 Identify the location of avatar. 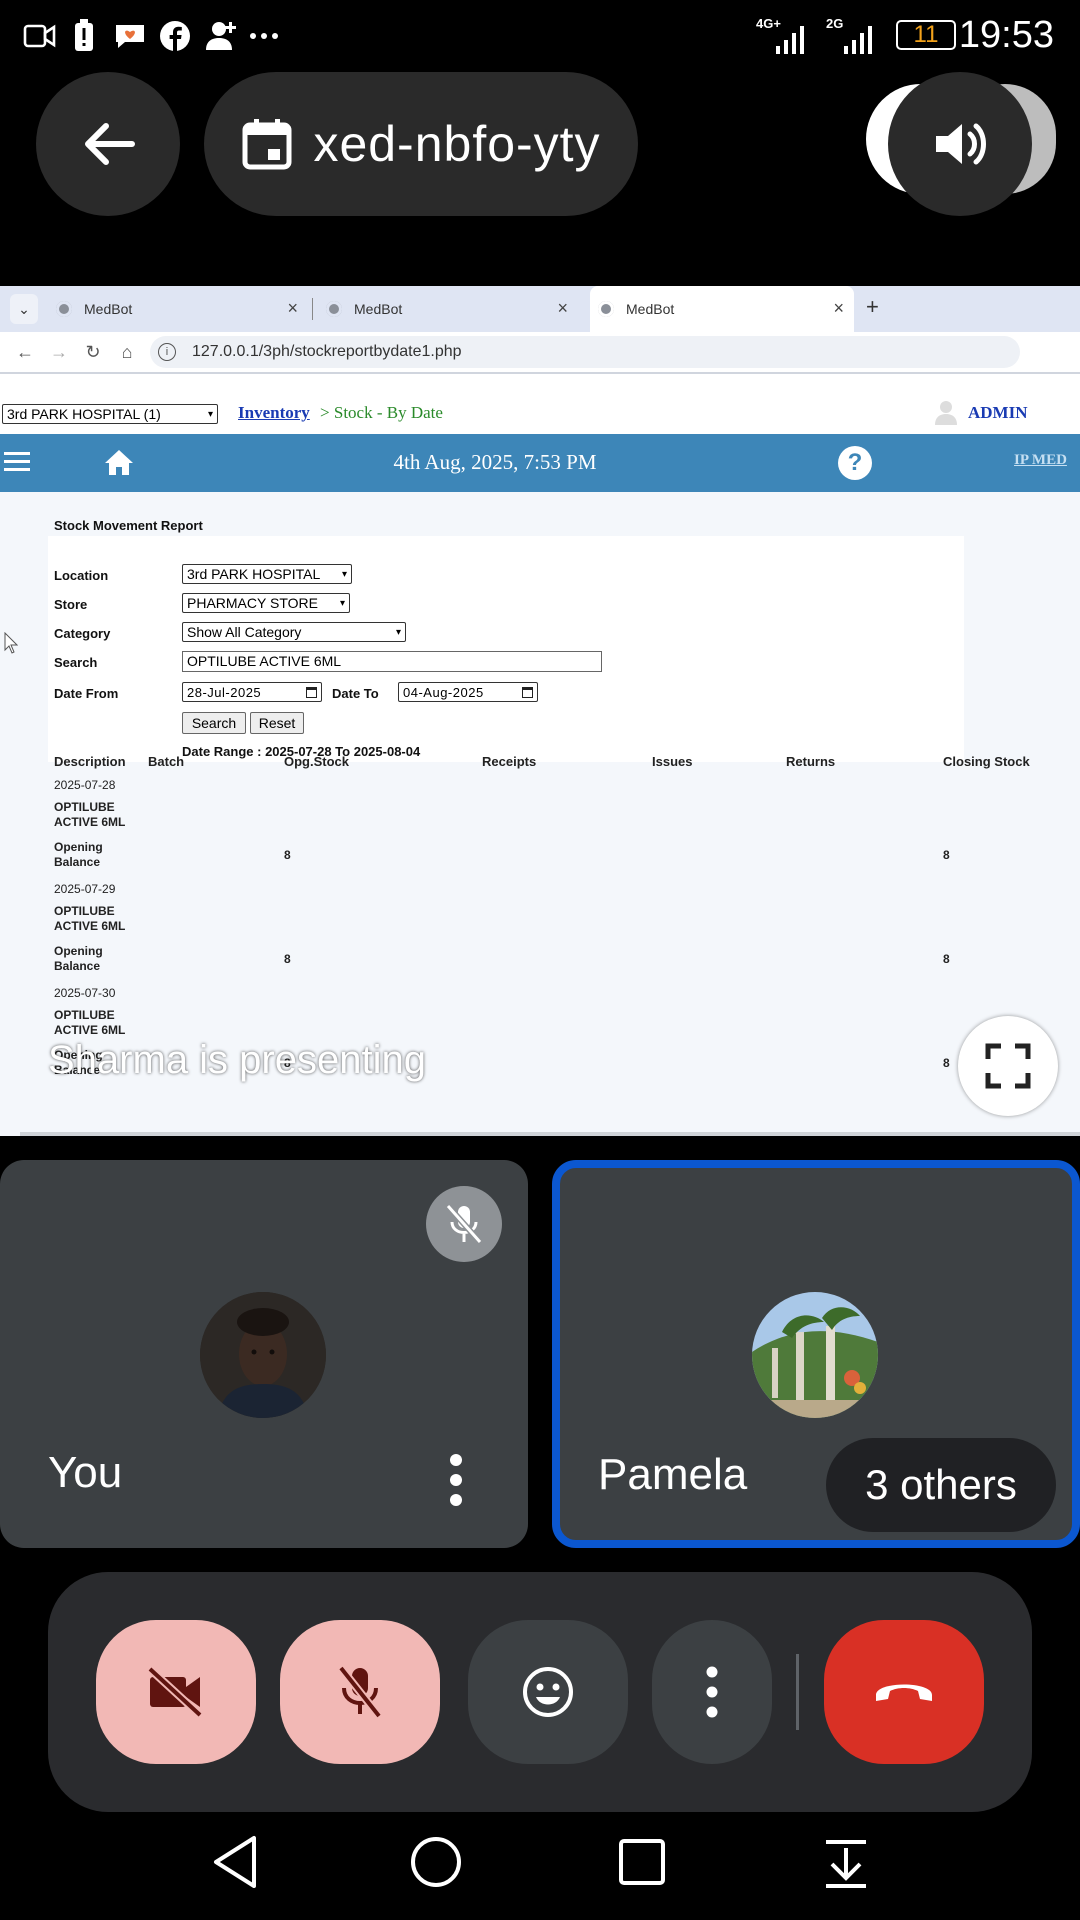
(815, 1355).